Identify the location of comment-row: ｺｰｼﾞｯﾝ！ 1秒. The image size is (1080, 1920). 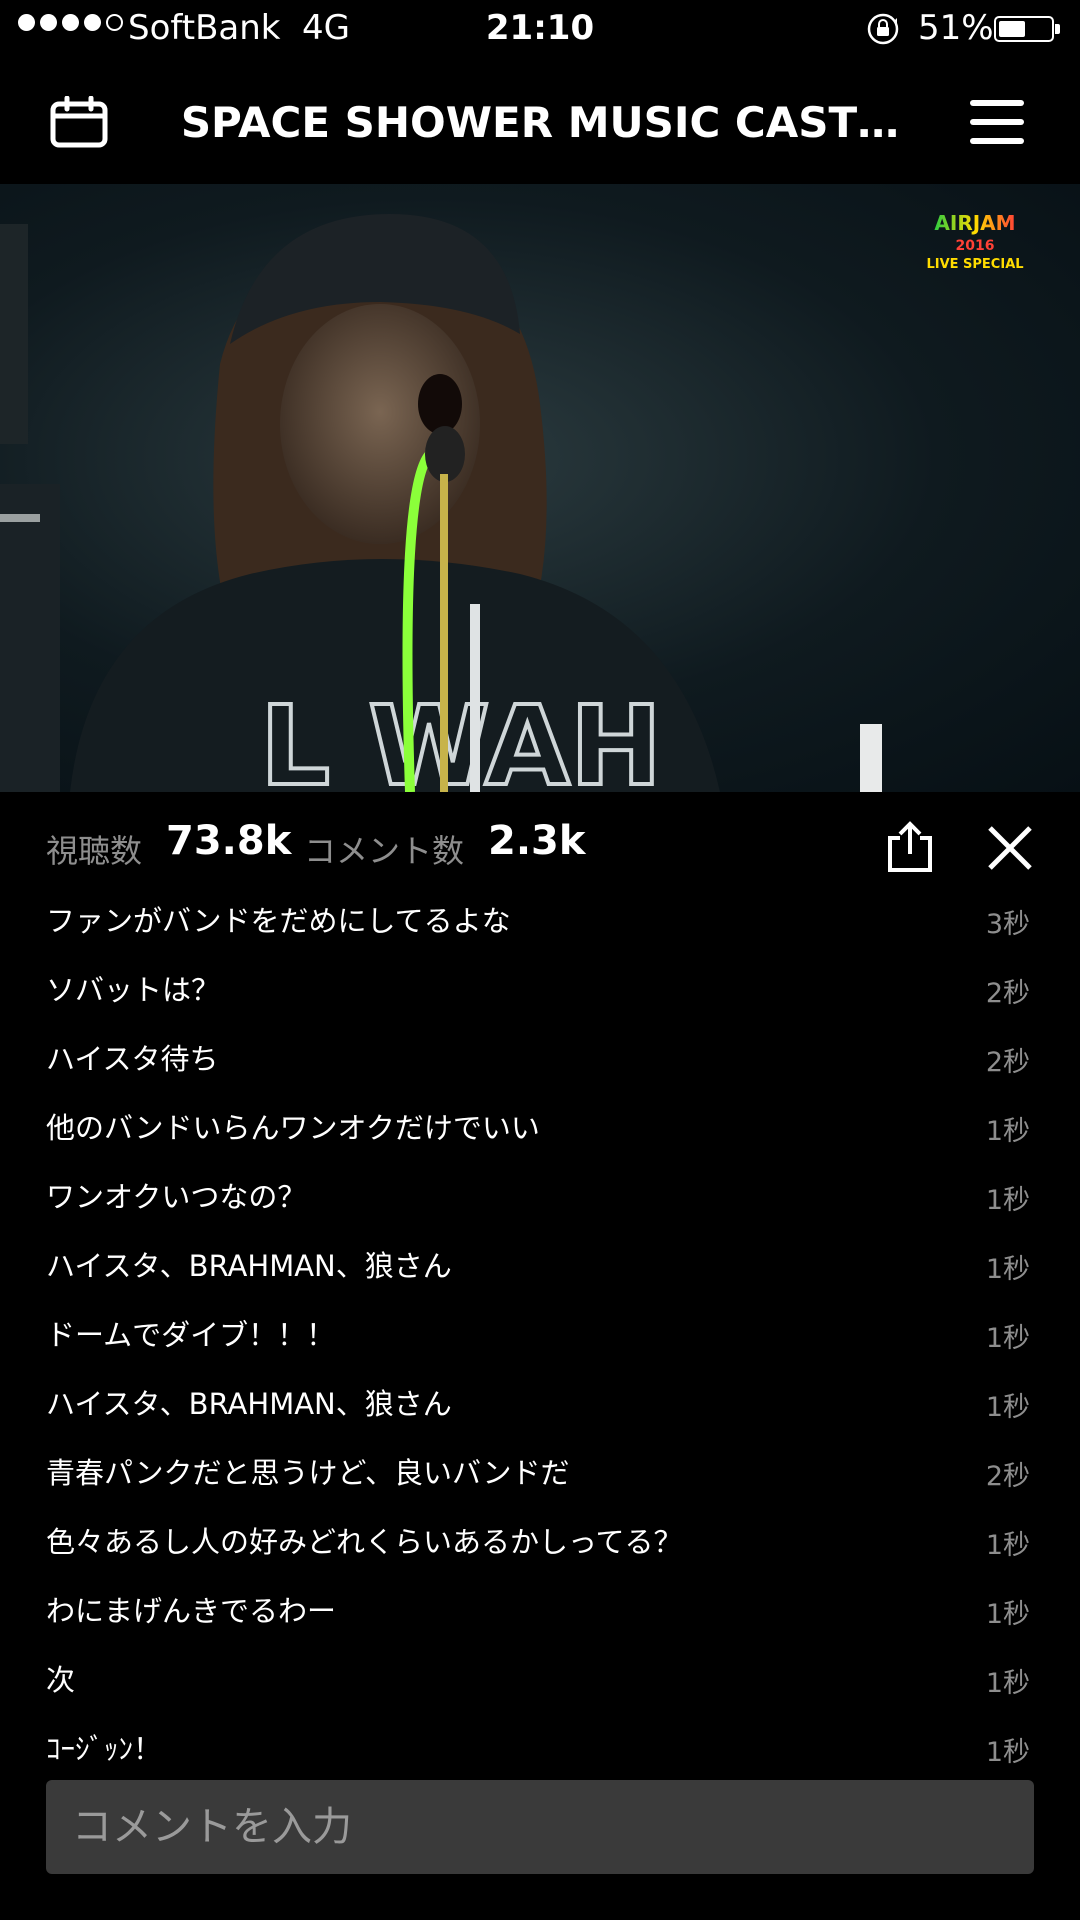
(540, 1750).